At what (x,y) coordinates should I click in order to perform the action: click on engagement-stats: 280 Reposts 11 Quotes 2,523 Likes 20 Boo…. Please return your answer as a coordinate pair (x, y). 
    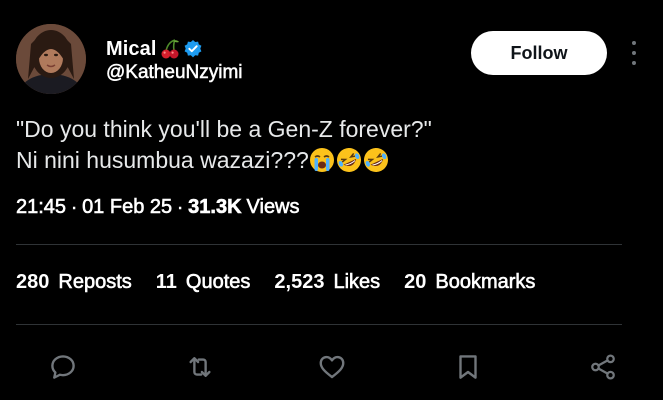
    Looking at the image, I should click on (287, 282).